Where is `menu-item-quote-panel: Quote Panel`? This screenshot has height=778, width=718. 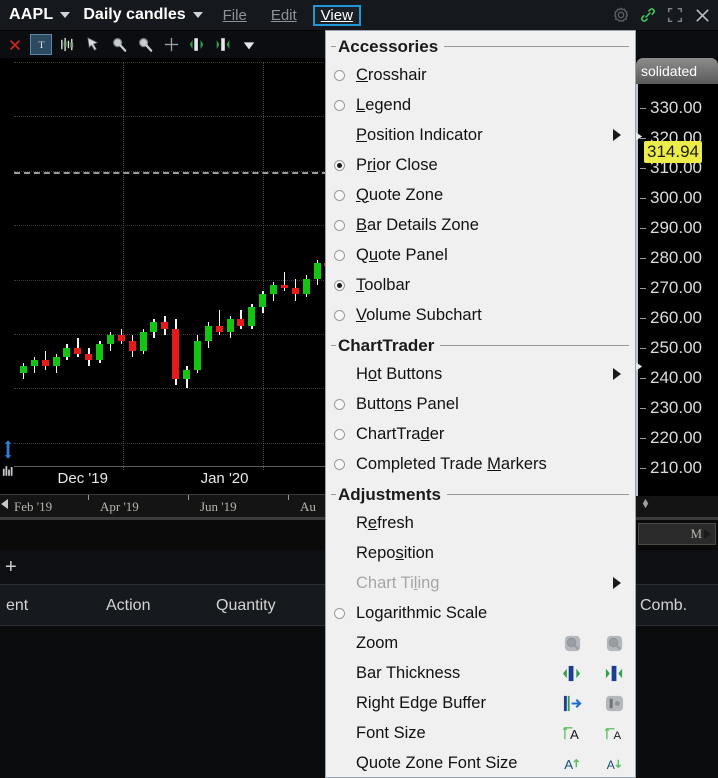
menu-item-quote-panel: Quote Panel is located at coordinates (480, 255).